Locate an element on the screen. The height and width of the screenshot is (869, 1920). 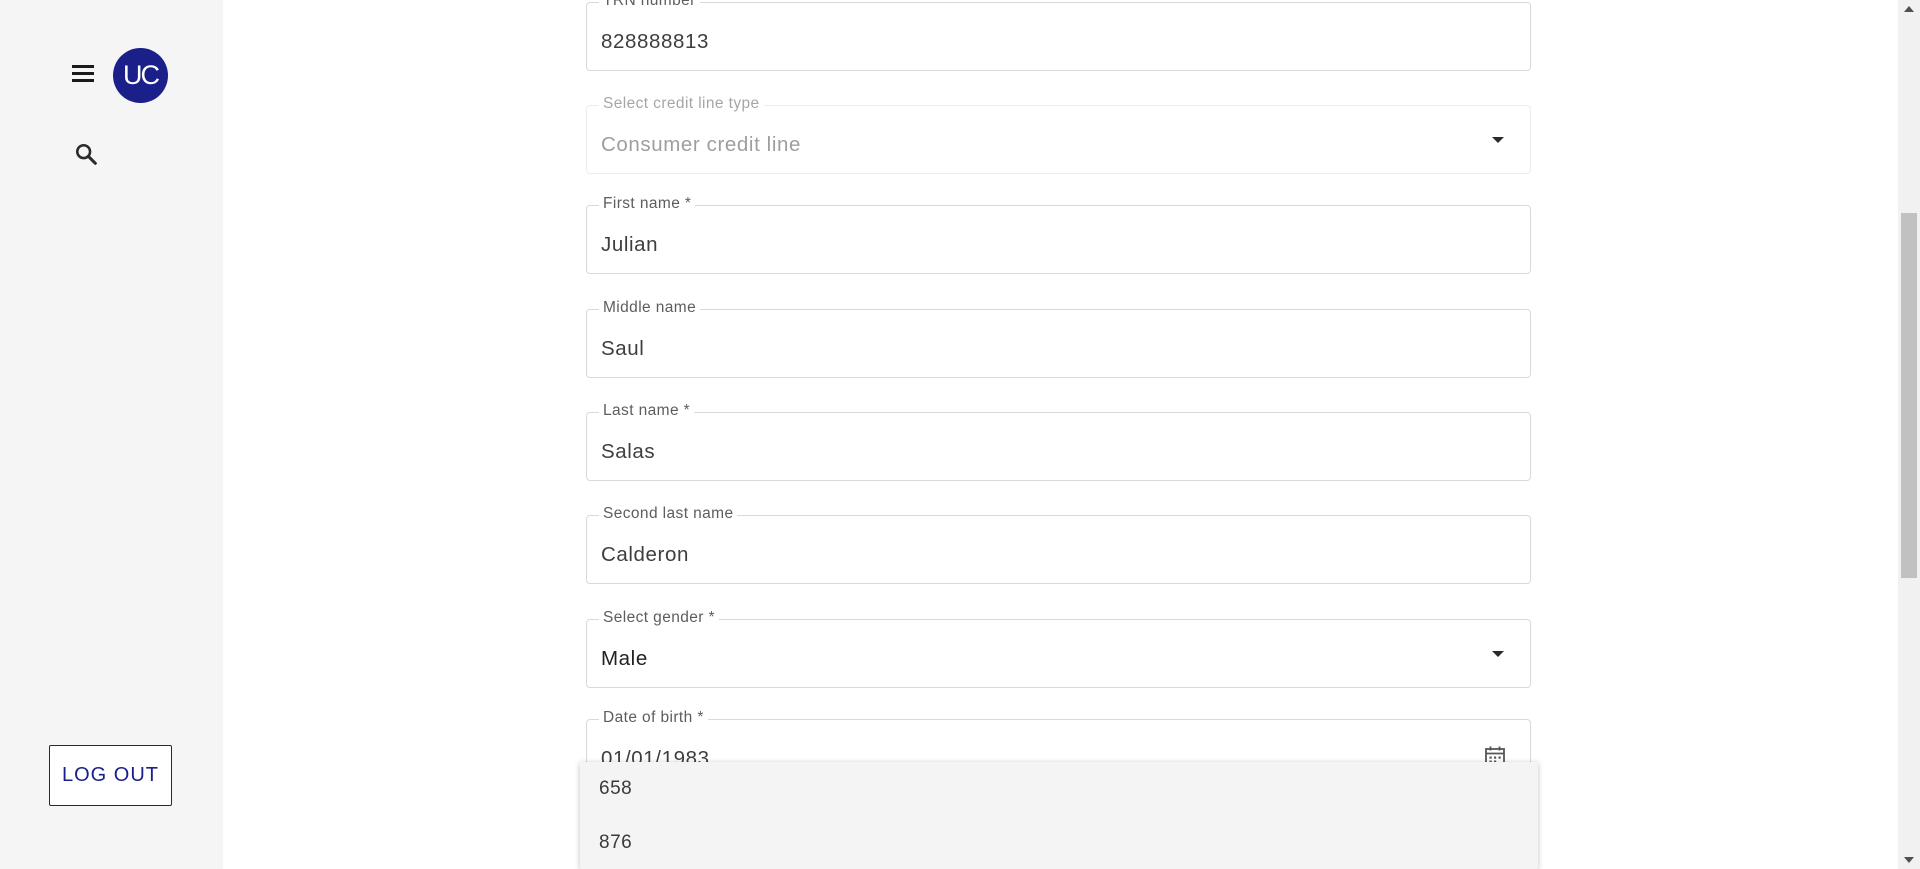
scroll-up-arrow-icon is located at coordinates (1909, 9).